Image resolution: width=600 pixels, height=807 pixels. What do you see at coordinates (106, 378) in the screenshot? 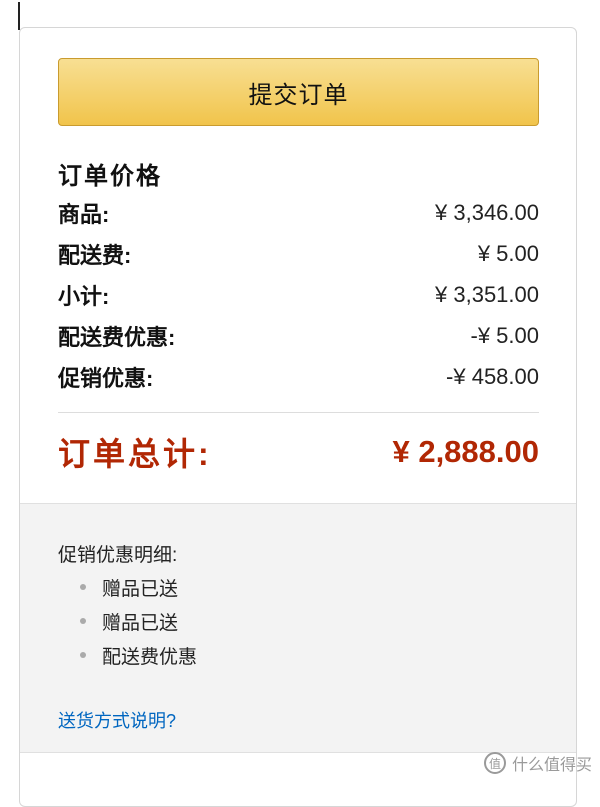
I see `price-row-label: 促销优惠:` at bounding box center [106, 378].